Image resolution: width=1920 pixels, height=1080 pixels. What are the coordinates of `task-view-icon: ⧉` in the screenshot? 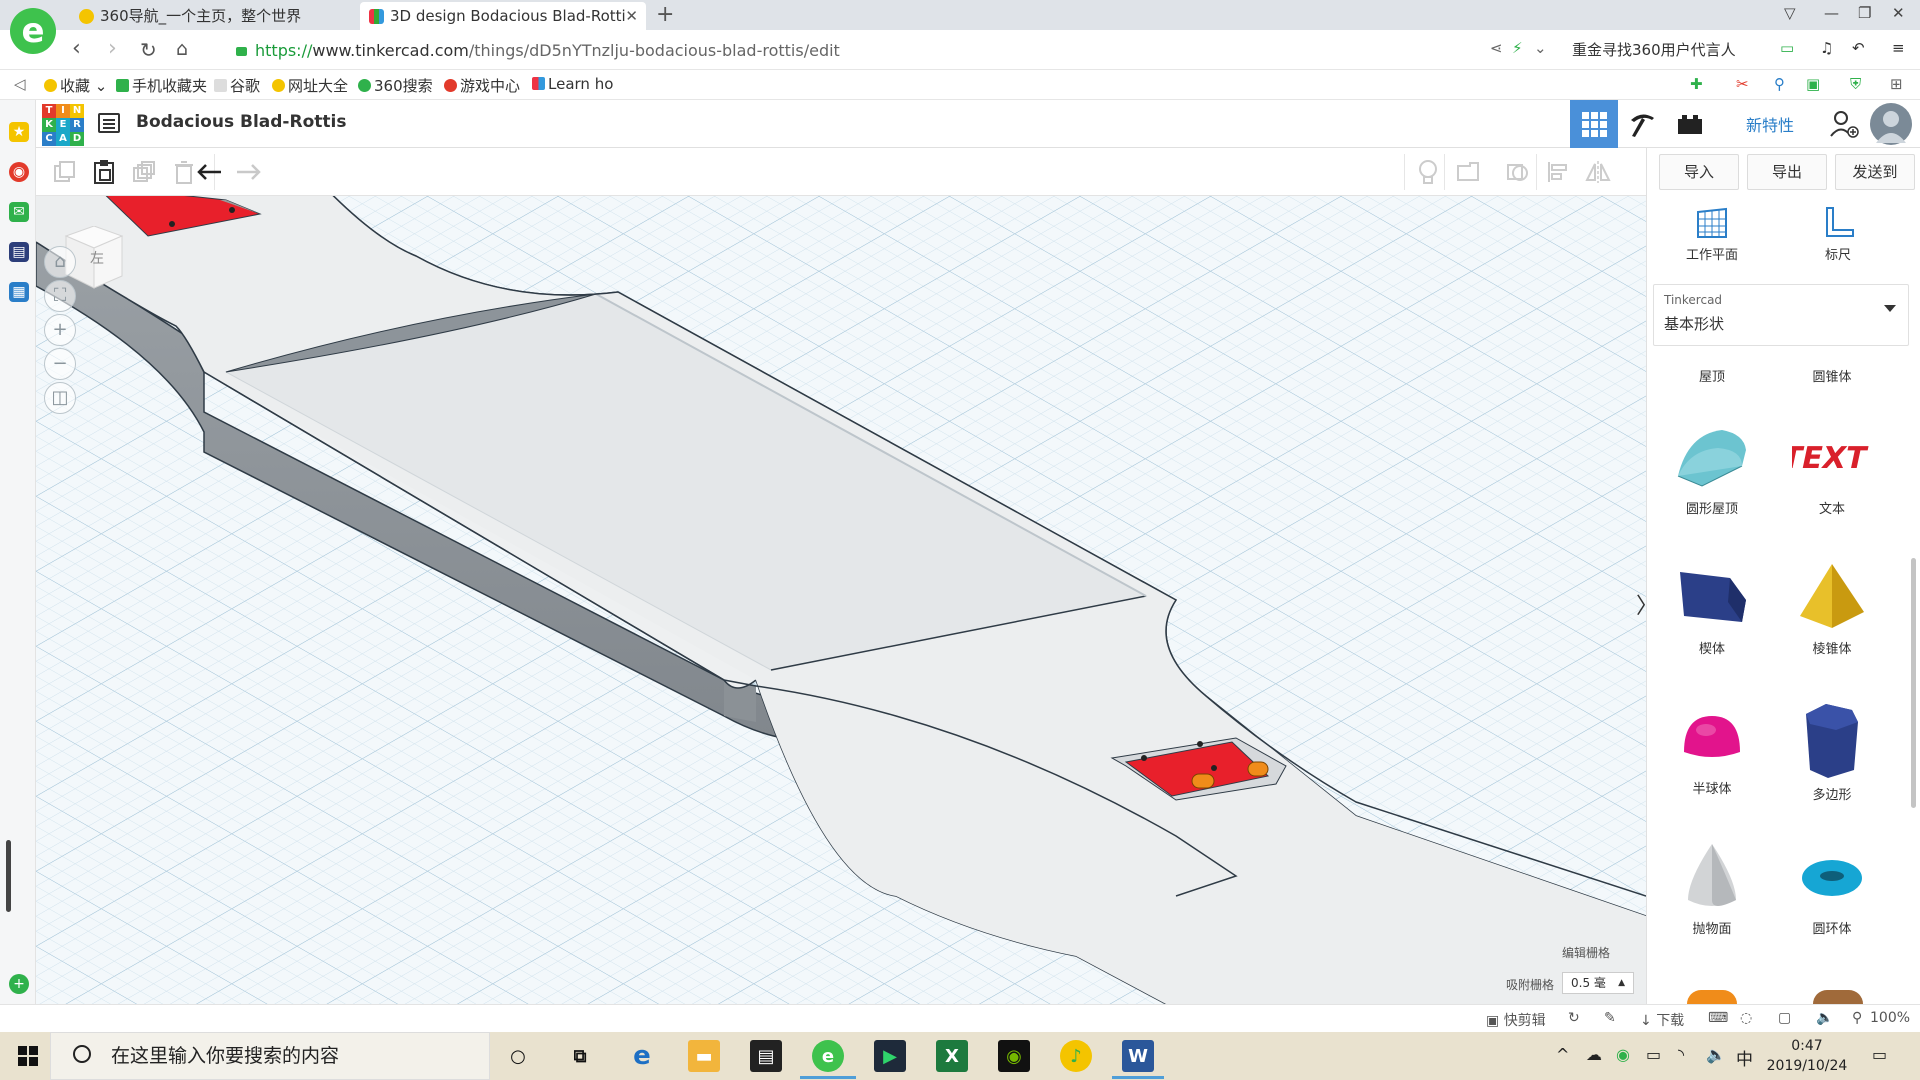 It's located at (580, 1056).